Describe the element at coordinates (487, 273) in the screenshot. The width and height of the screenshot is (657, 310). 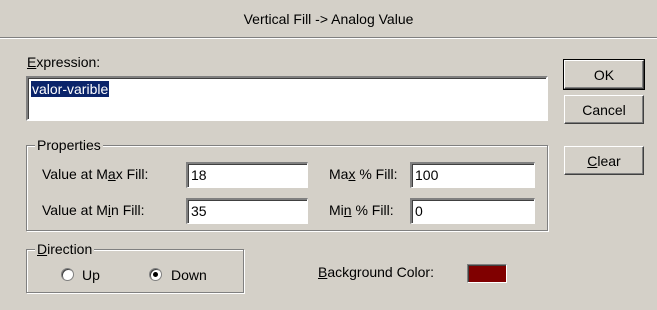
I see `background-color-swatch` at that location.